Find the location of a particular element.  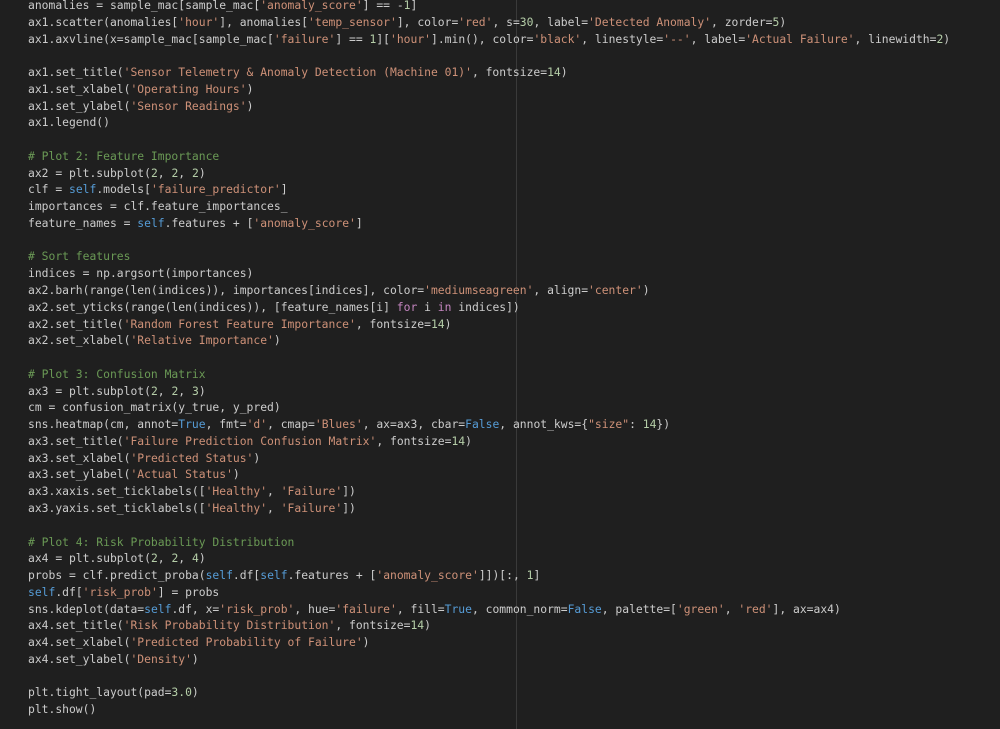

code-token: 'Density' is located at coordinates (161, 658).